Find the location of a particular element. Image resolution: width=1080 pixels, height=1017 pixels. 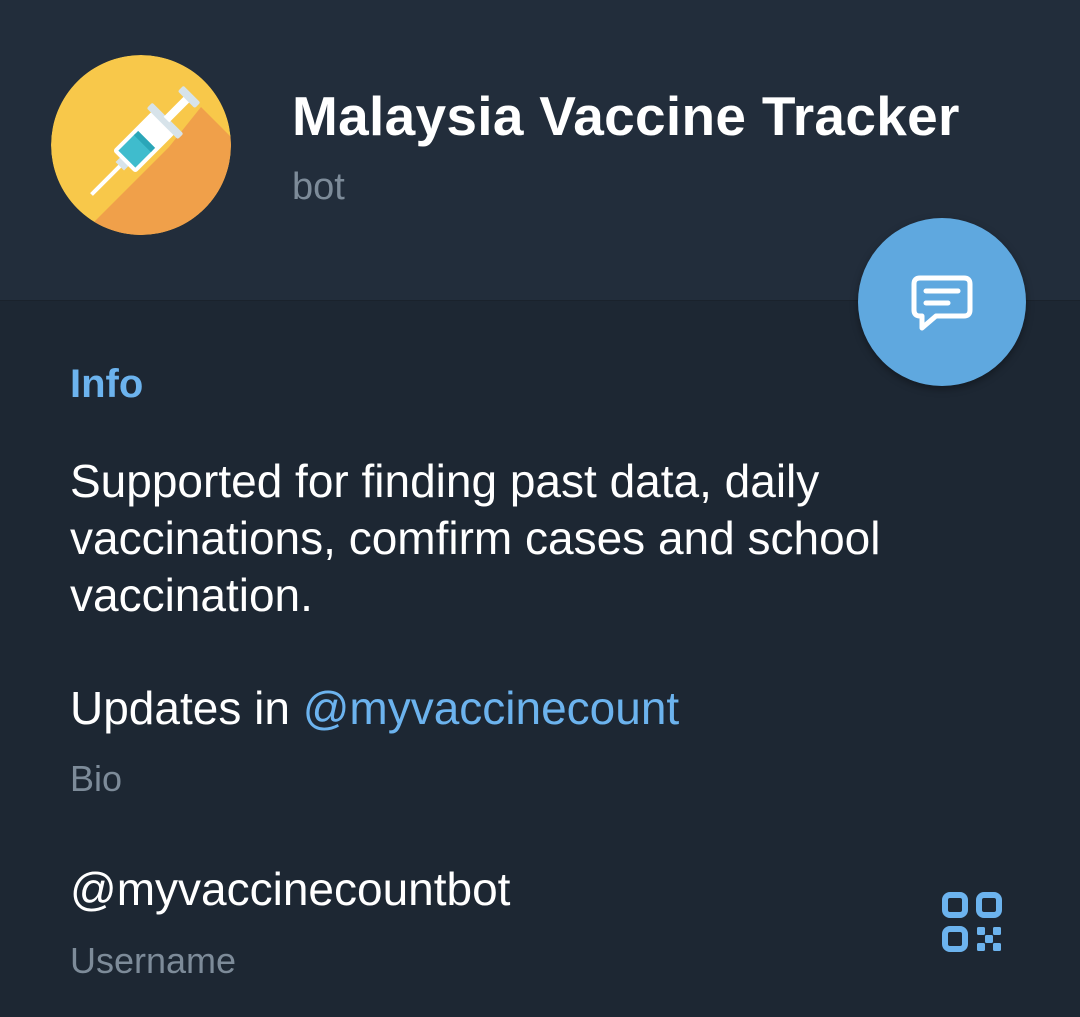

qr-code-icon is located at coordinates (972, 922).